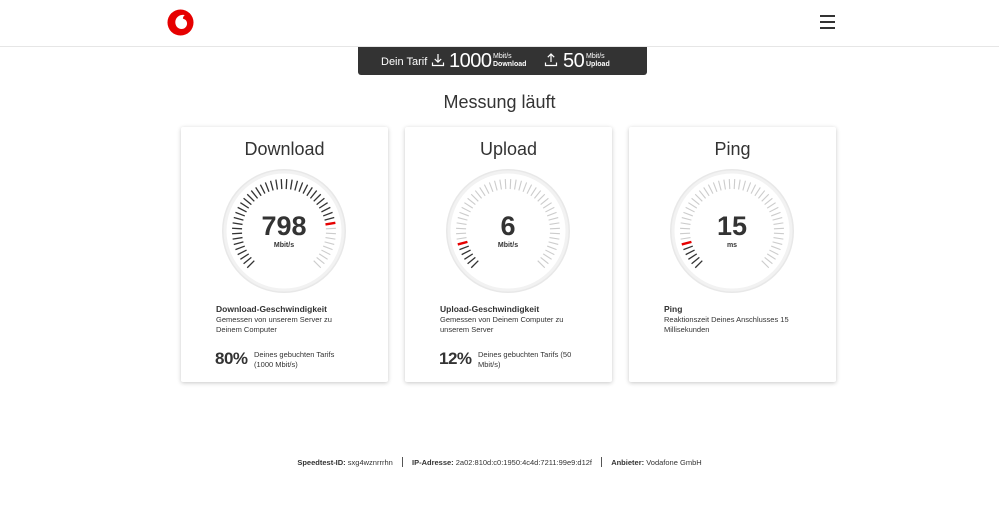 Image resolution: width=999 pixels, height=512 pixels. What do you see at coordinates (294, 359) in the screenshot?
I see `percent-text: Deines gebuchten Tarifs (1000 Mbit/s)` at bounding box center [294, 359].